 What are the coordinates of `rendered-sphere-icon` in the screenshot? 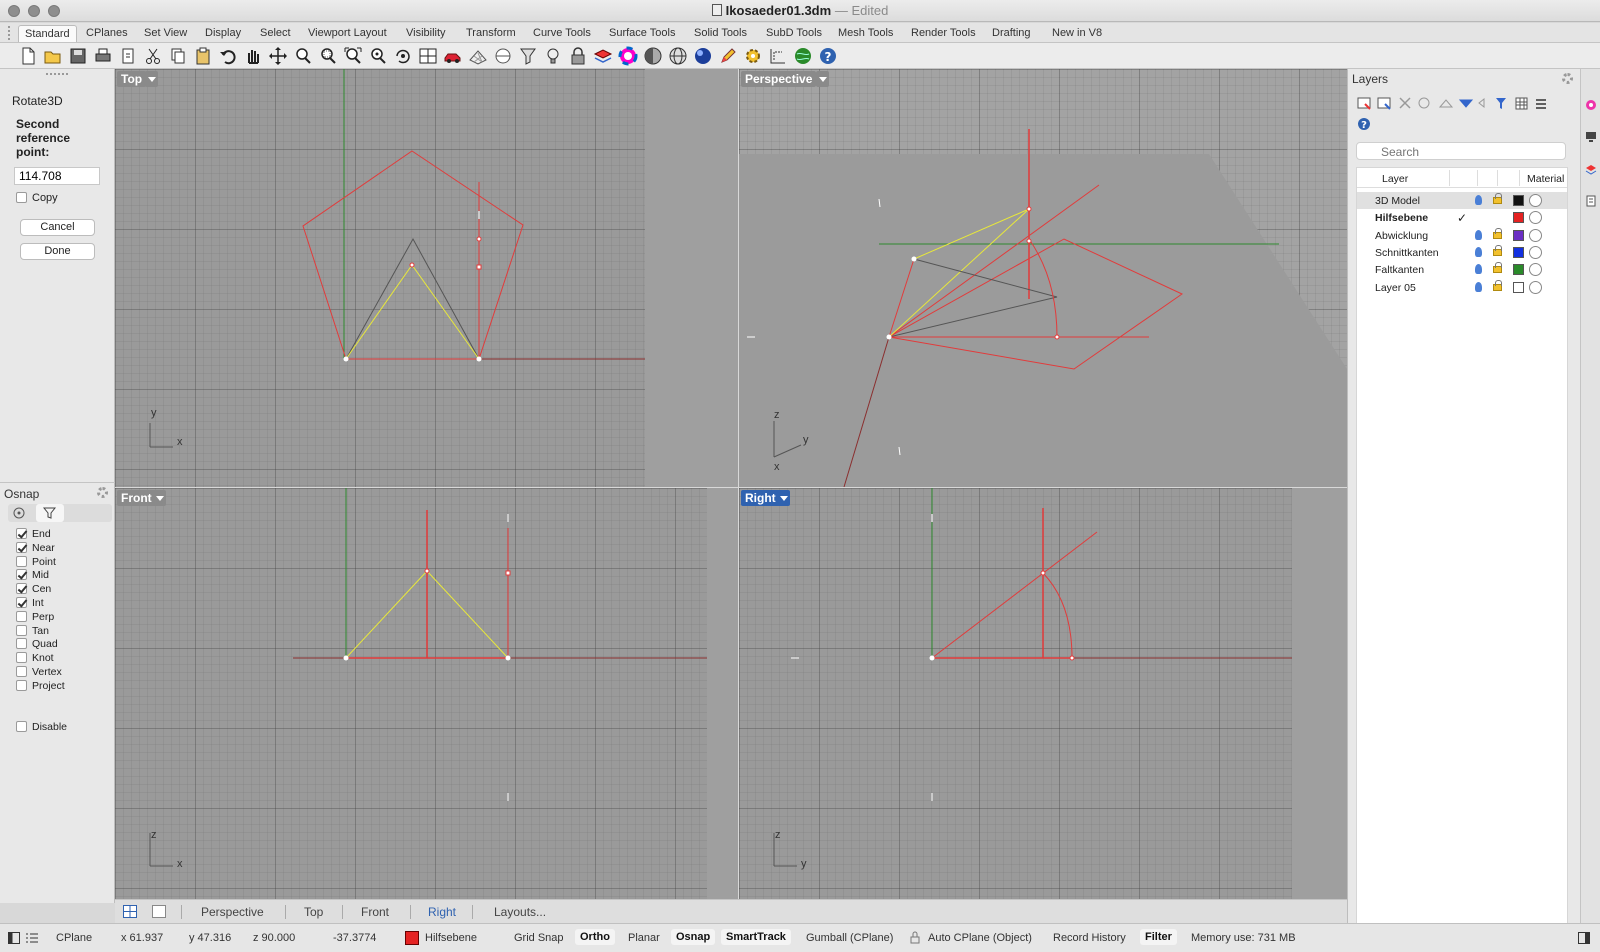 It's located at (703, 56).